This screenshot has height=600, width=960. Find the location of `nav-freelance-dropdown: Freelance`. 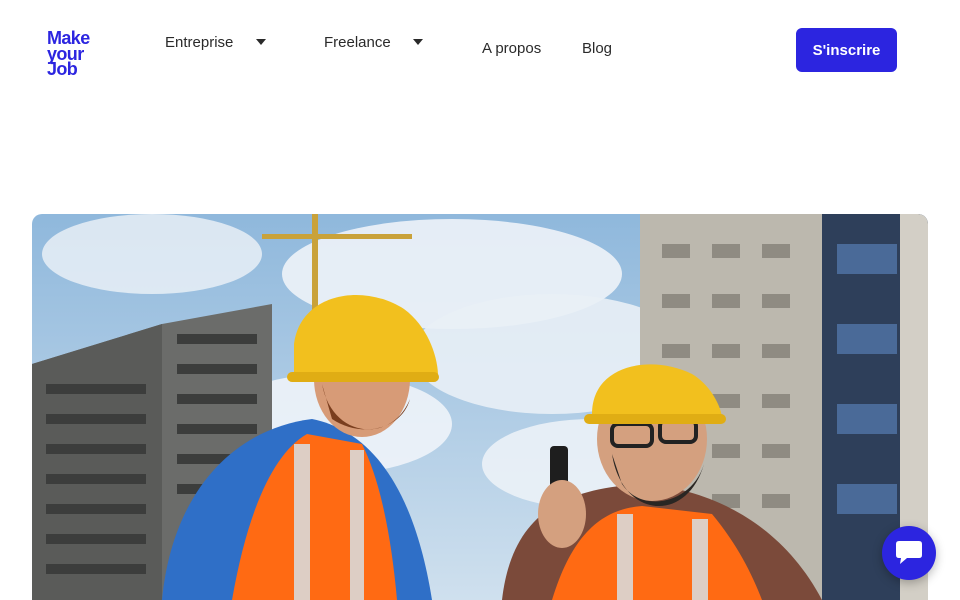

nav-freelance-dropdown: Freelance is located at coordinates (373, 42).